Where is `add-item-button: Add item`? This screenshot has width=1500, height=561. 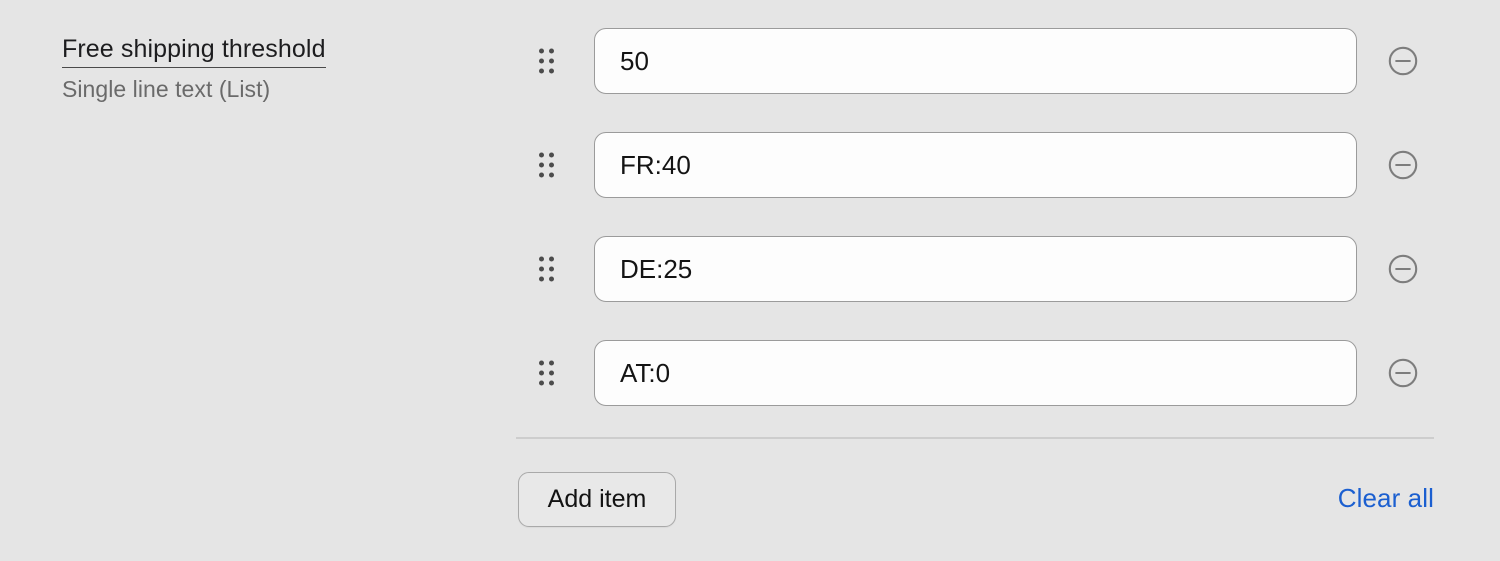
add-item-button: Add item is located at coordinates (597, 499).